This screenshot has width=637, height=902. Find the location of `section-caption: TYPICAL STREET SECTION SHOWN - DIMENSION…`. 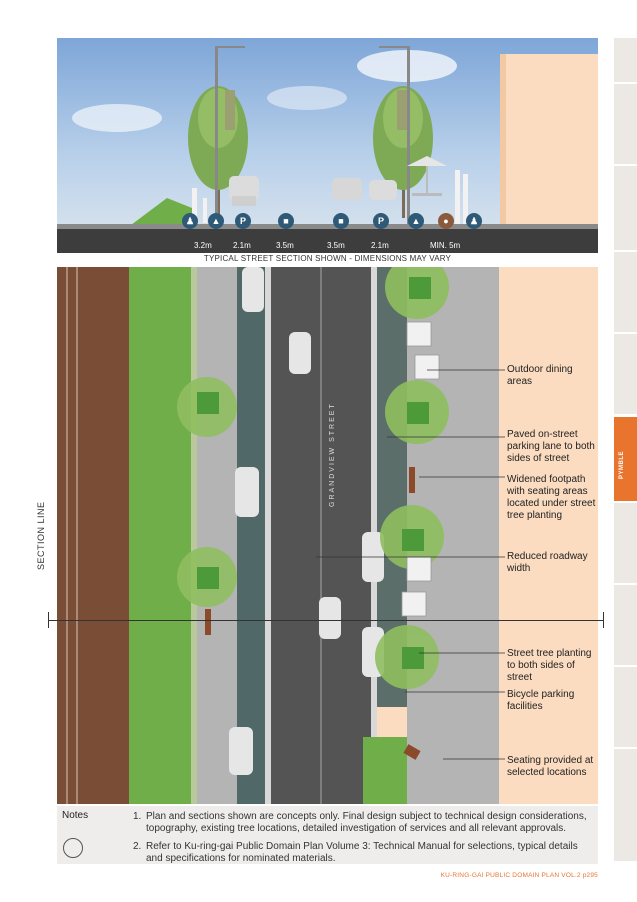

section-caption: TYPICAL STREET SECTION SHOWN - DIMENSION… is located at coordinates (327, 258).